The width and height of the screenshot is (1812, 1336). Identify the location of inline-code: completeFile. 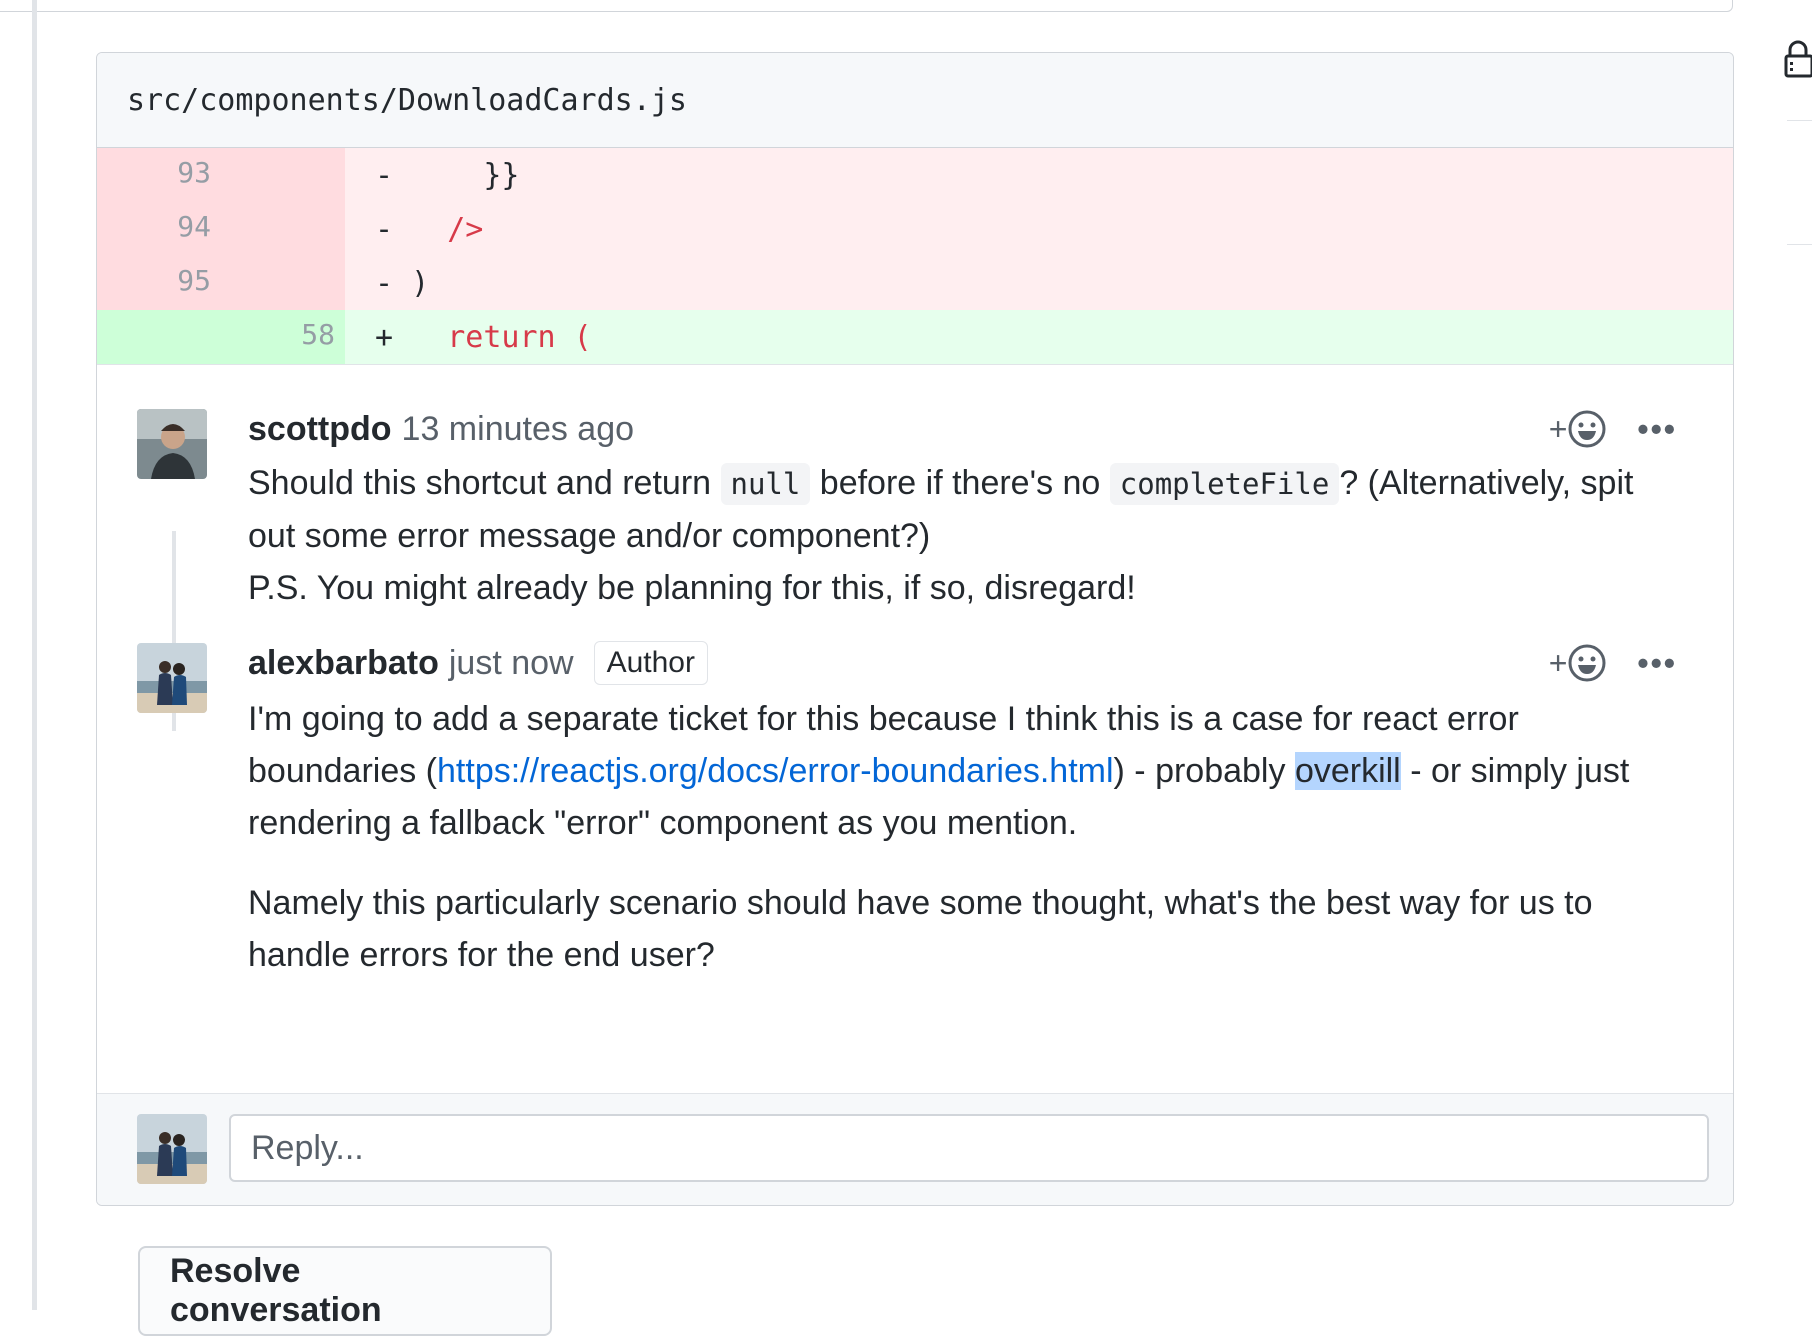
(1224, 484).